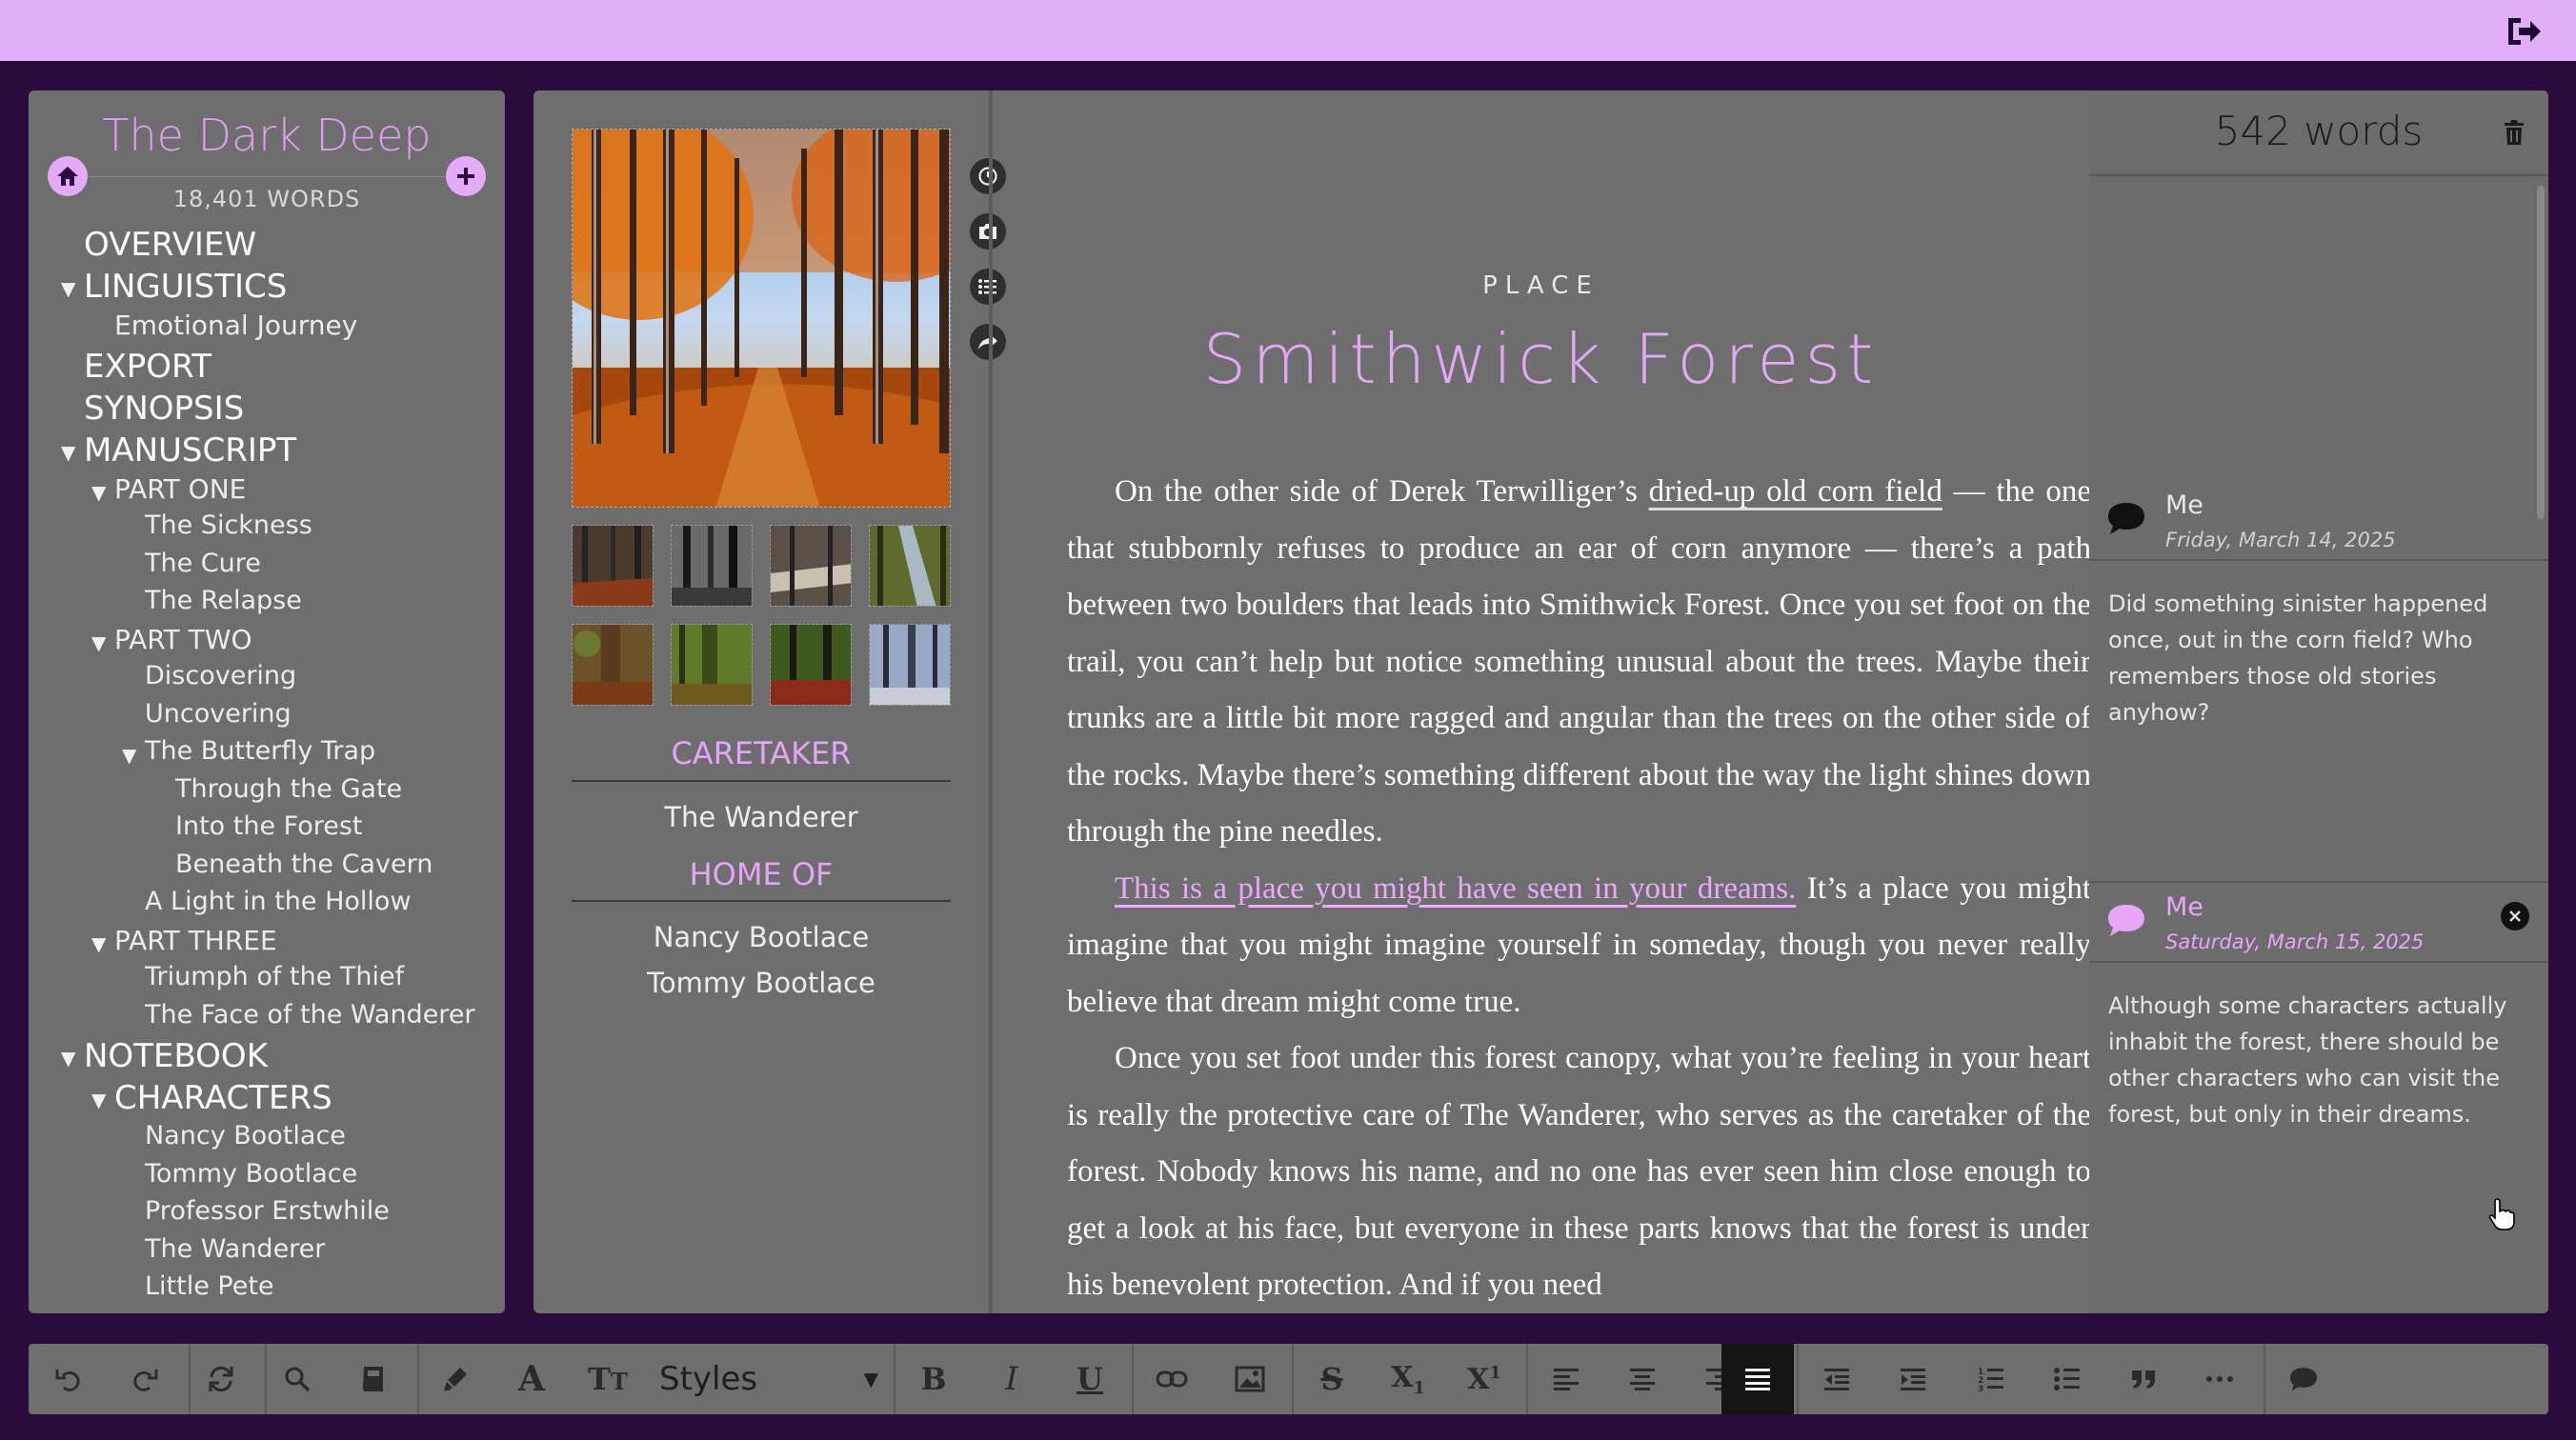 The height and width of the screenshot is (1440, 2576). What do you see at coordinates (288, 789) in the screenshot?
I see `tree-item: Through the Gate` at bounding box center [288, 789].